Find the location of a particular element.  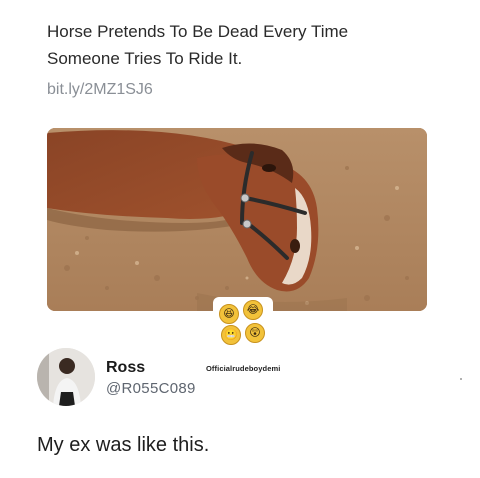

person-icon is located at coordinates (66, 377).